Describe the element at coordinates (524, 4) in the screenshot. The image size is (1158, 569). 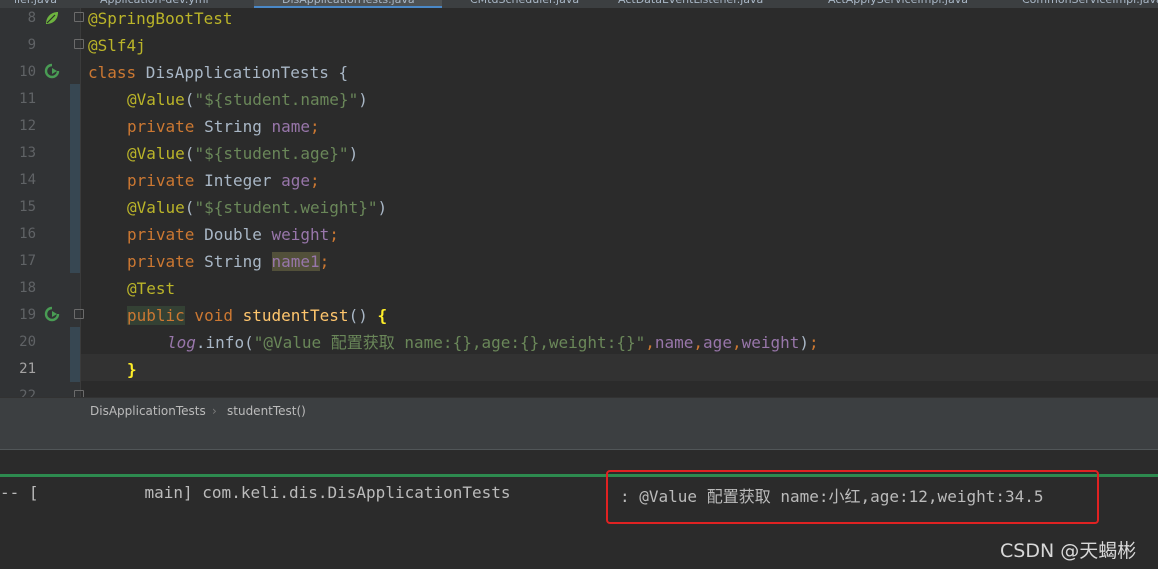
I see `tab-cmtd-scheduler: CMtdScheduler.java` at that location.